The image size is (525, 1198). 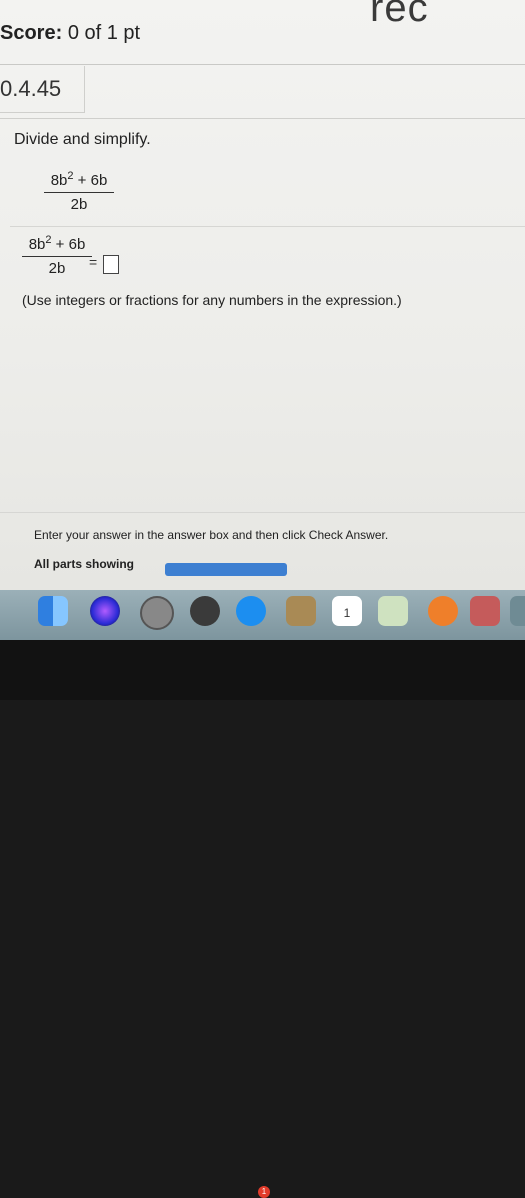 I want to click on title-fragment: rec, so click(x=399, y=15).